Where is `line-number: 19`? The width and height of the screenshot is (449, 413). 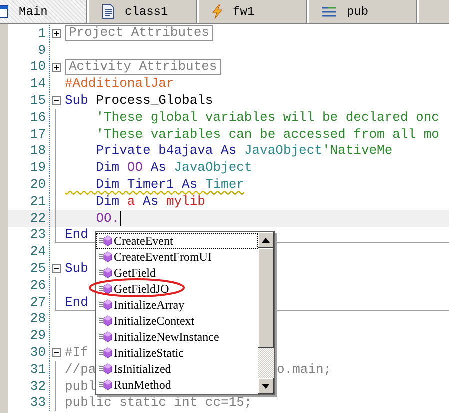
line-number: 19 is located at coordinates (38, 168).